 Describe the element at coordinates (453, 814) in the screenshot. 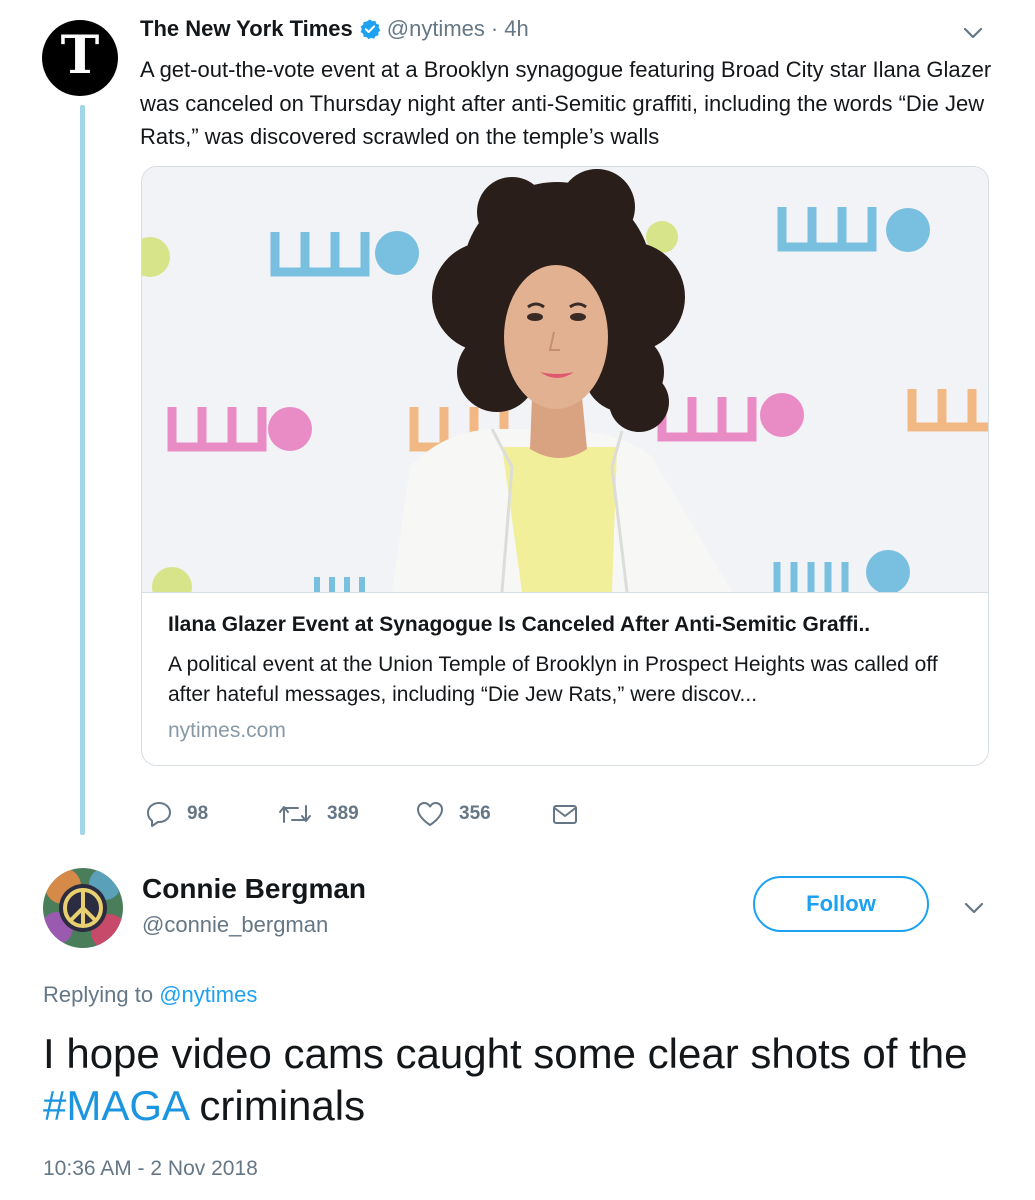

I see `like-action: 356` at that location.